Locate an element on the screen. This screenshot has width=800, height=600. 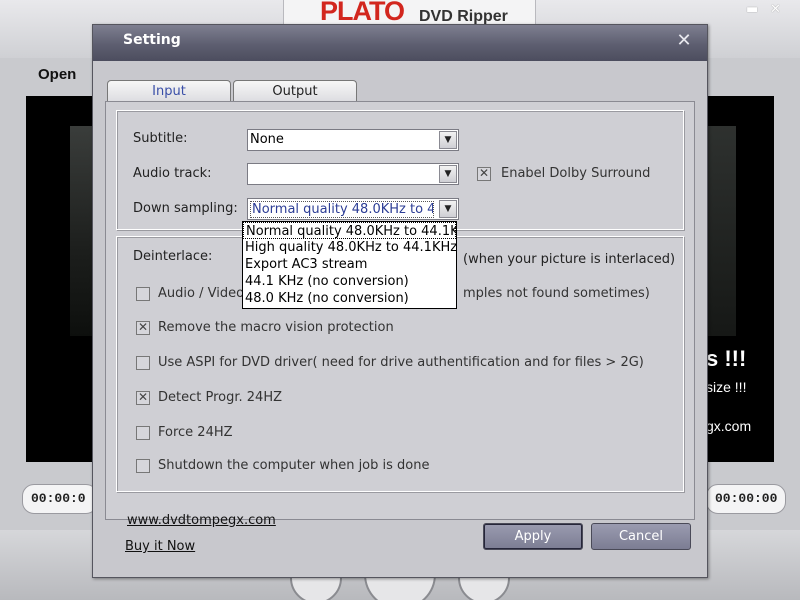
app-logo: PLATO is located at coordinates (362, 13).